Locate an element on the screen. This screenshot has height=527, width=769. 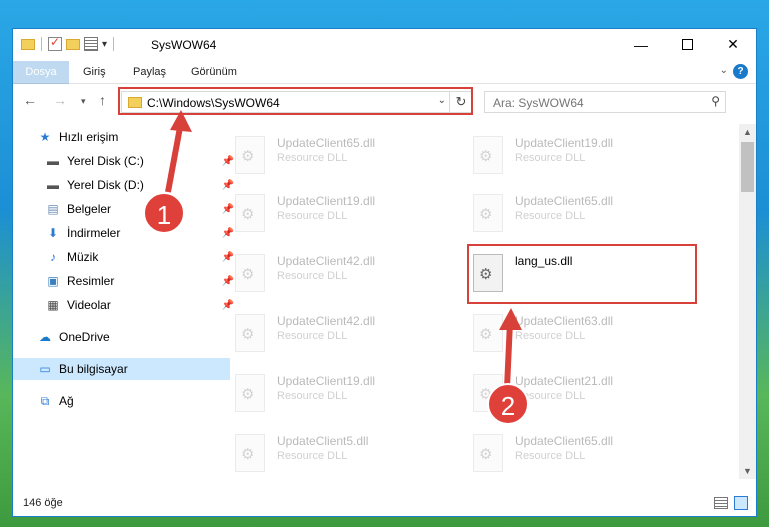
arrow-1-head is located at coordinates (181, 121).